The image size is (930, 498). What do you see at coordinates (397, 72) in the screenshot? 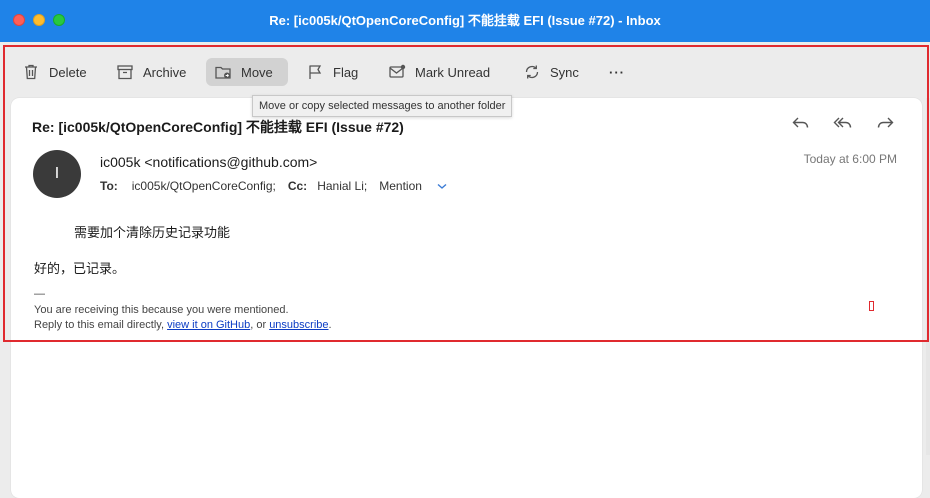
I see `envelope-icon` at bounding box center [397, 72].